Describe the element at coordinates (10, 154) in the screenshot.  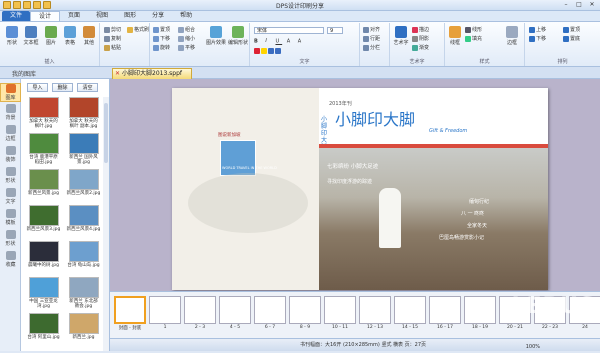
I see `sidebar-item-3: 装饰` at that location.